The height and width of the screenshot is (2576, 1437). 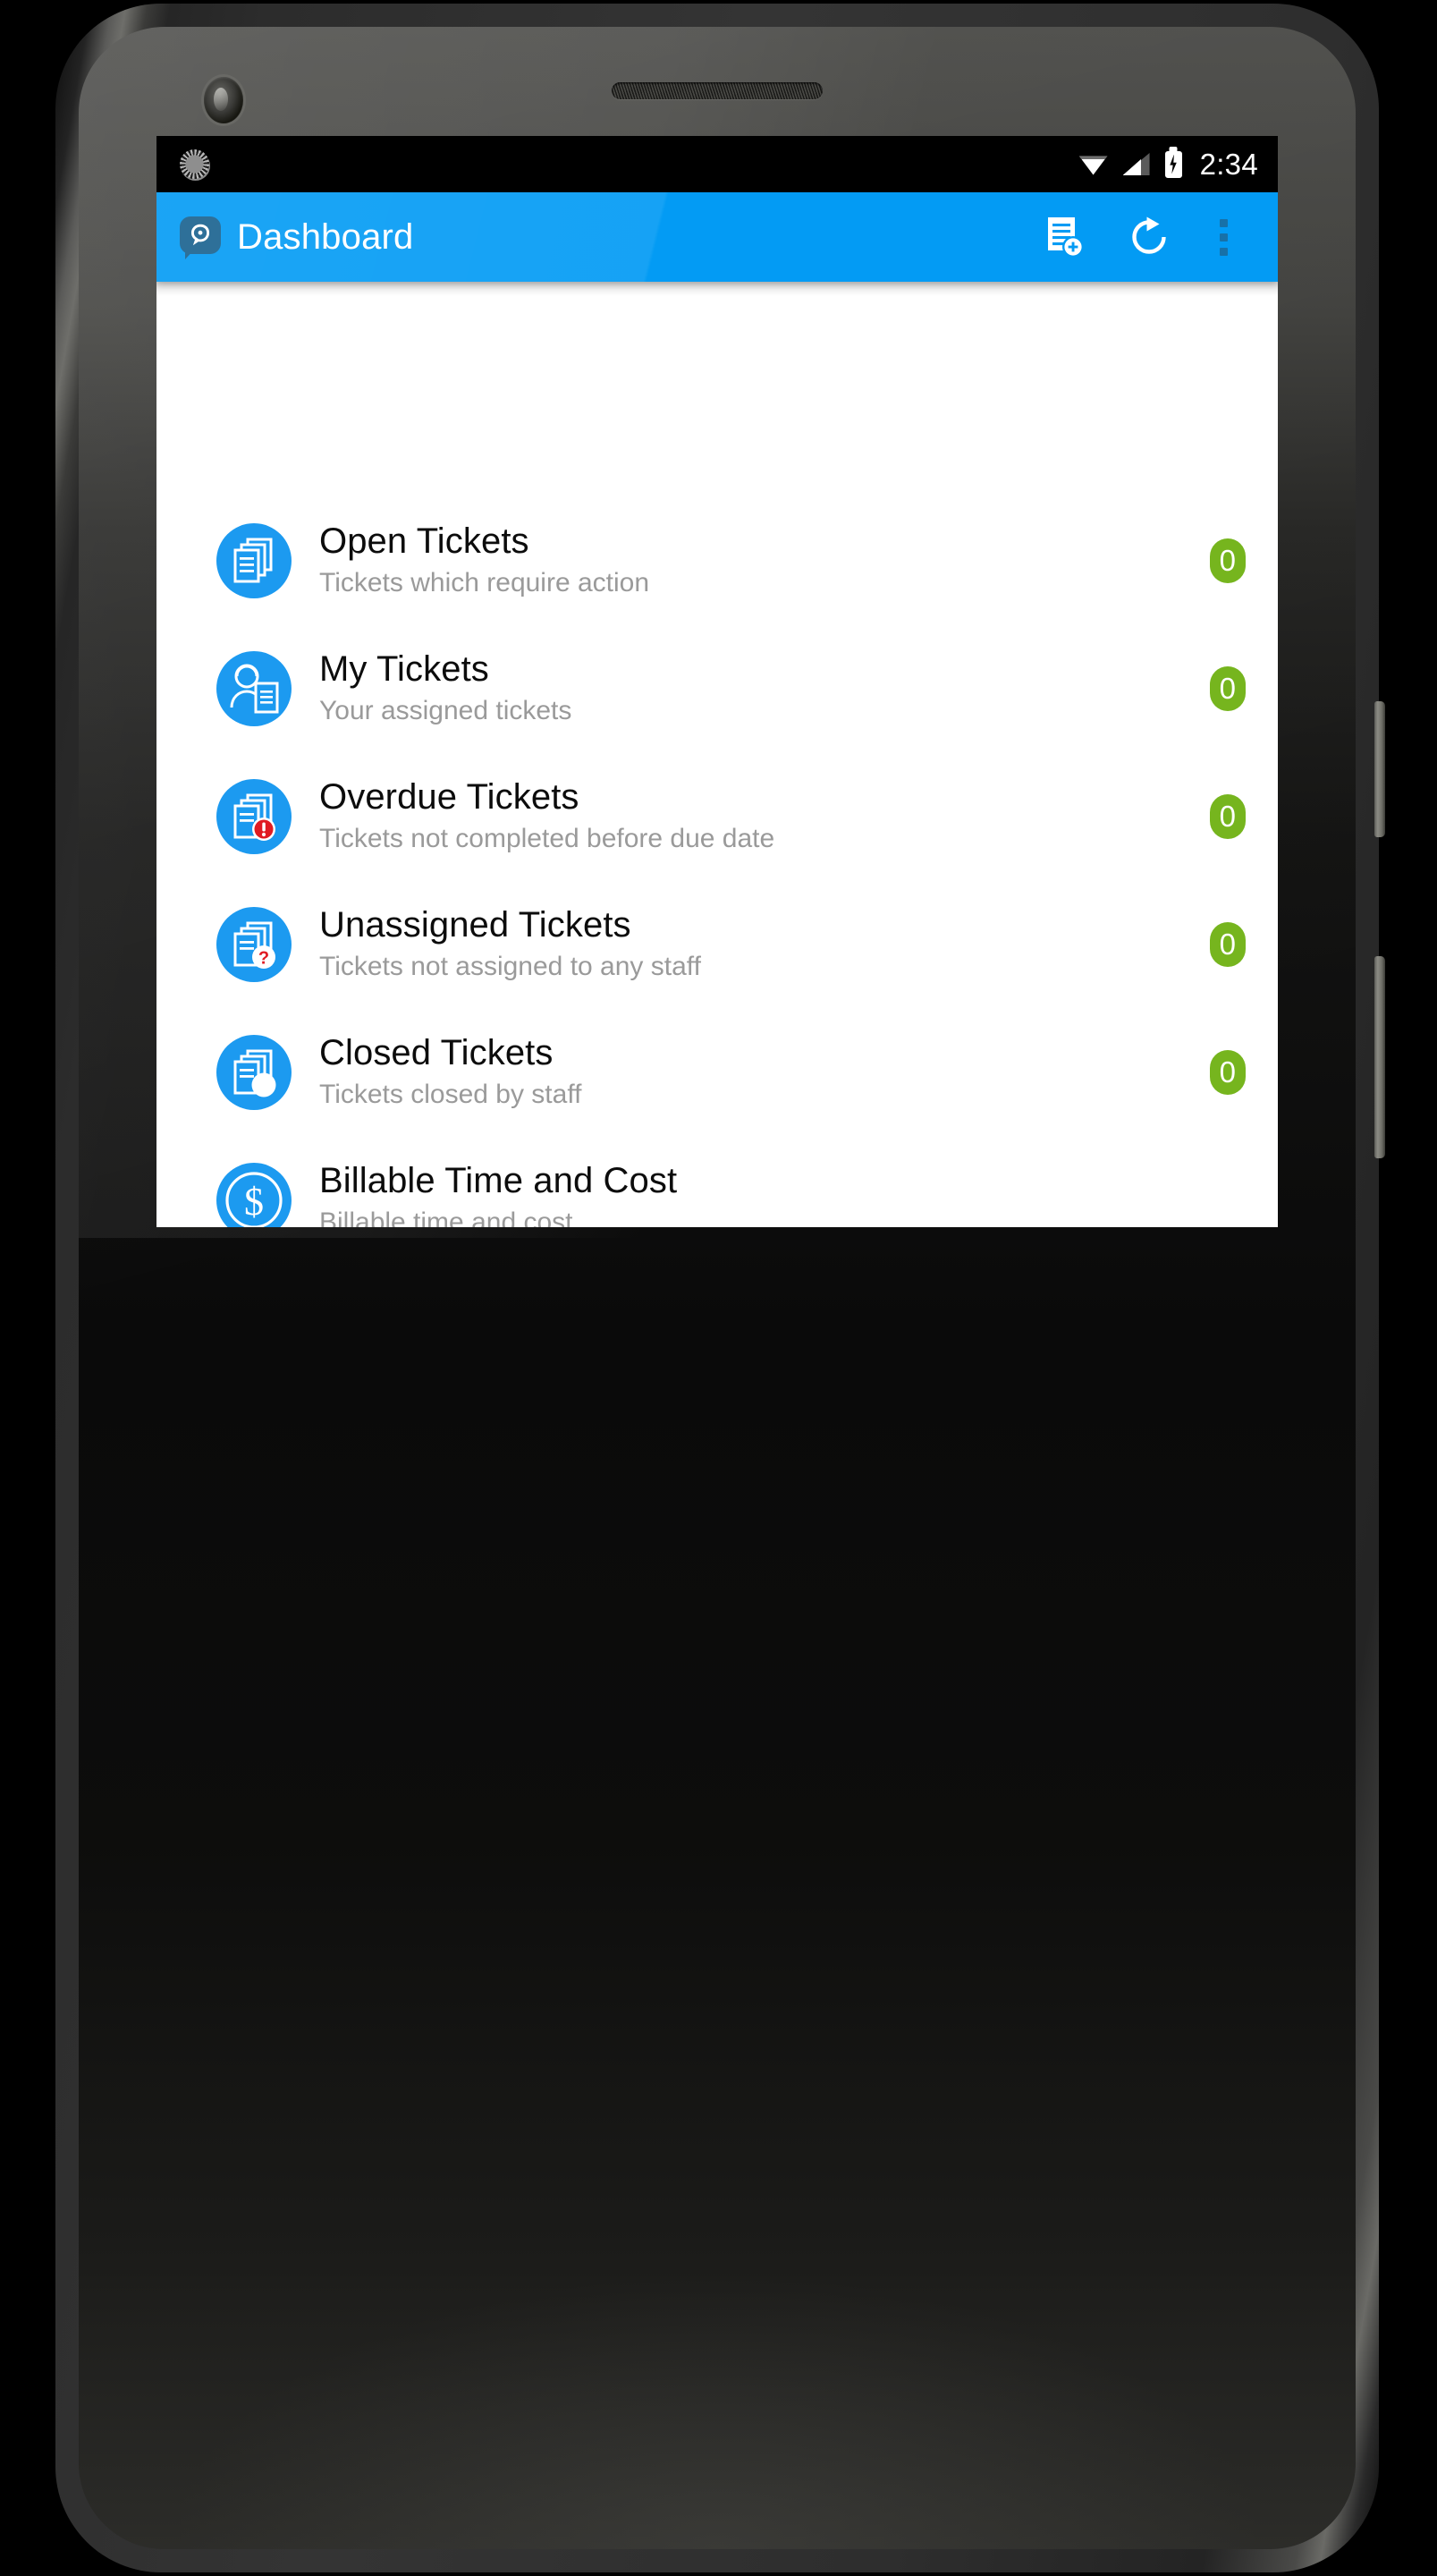 What do you see at coordinates (718, 2415) in the screenshot?
I see `phone-bottom-glow` at bounding box center [718, 2415].